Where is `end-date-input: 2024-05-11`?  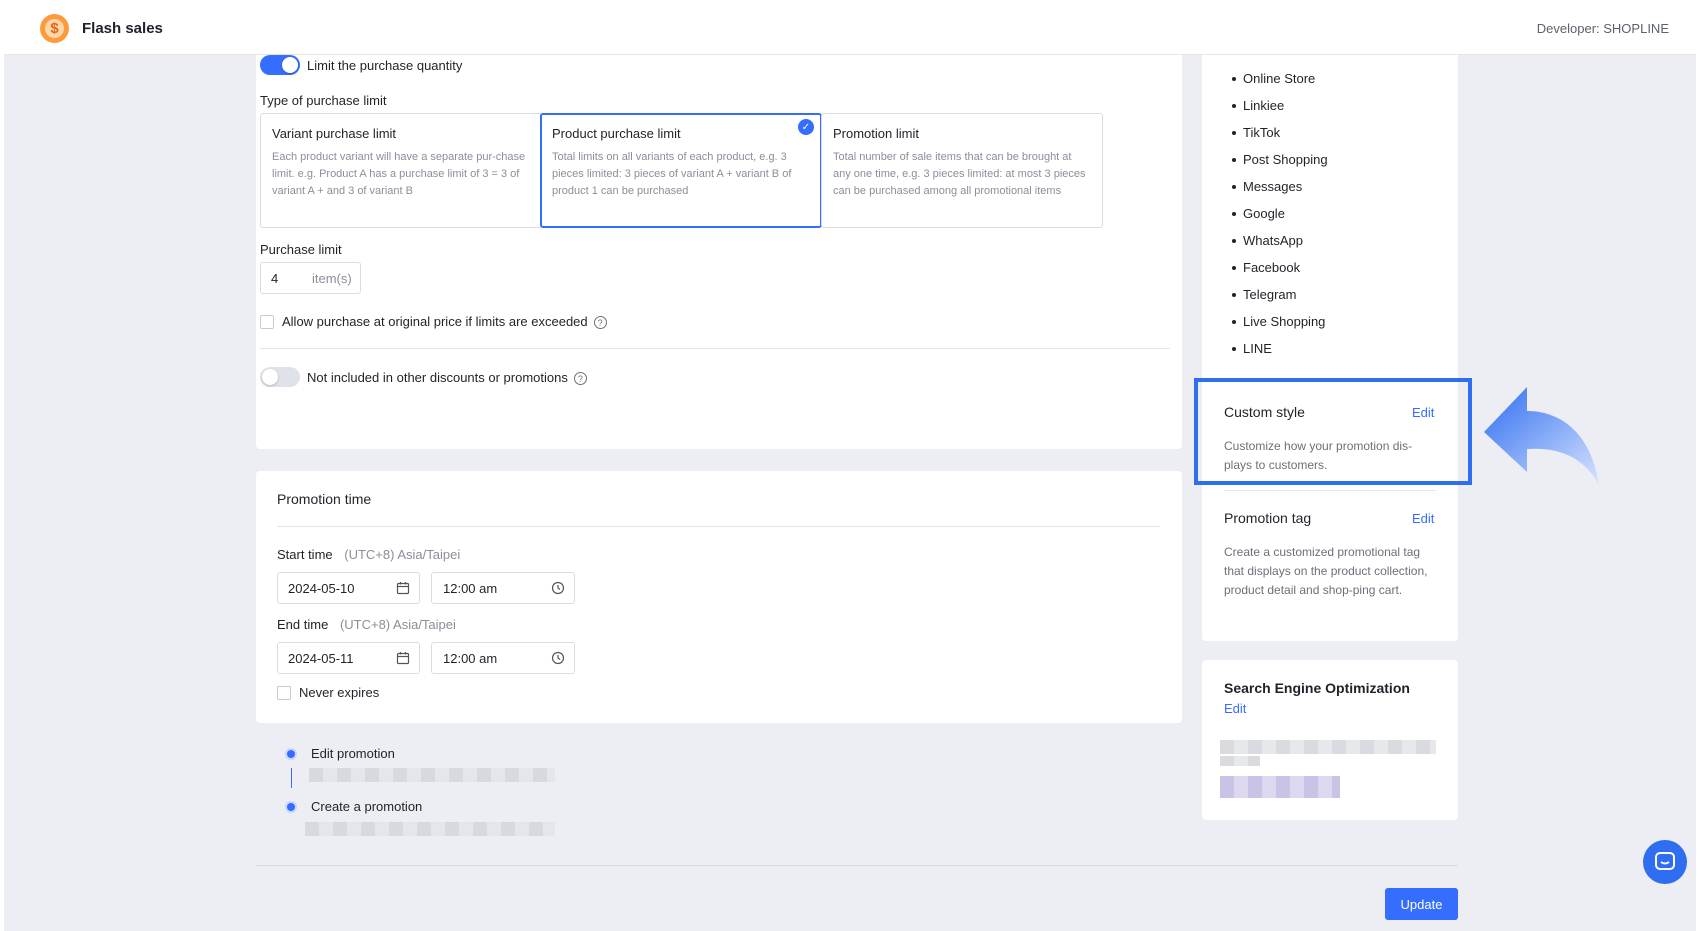 end-date-input: 2024-05-11 is located at coordinates (348, 658).